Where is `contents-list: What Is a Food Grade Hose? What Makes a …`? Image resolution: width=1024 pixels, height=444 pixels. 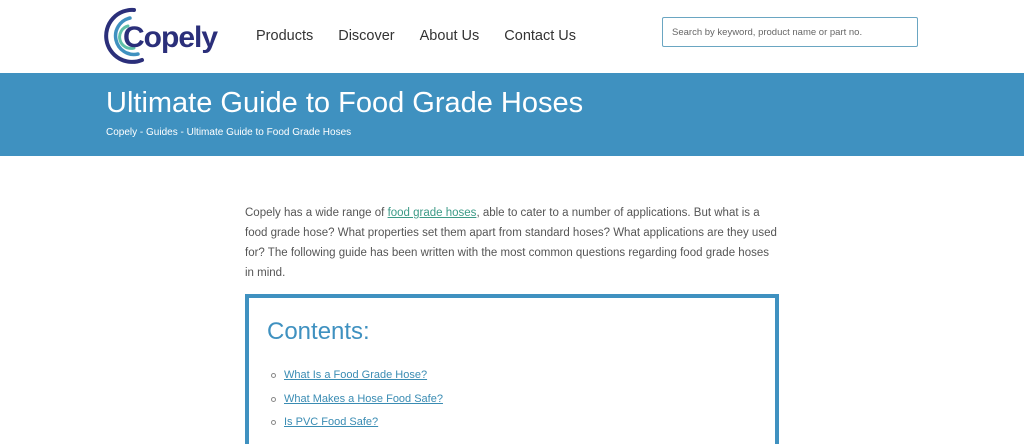 contents-list: What Is a Food Grade Hose? What Makes a … is located at coordinates (357, 399).